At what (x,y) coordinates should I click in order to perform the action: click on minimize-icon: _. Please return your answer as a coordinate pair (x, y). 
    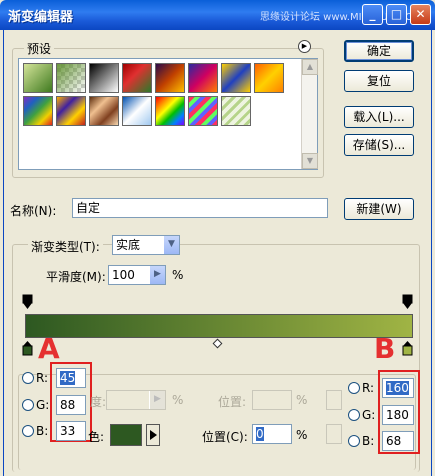
    Looking at the image, I should click on (372, 14).